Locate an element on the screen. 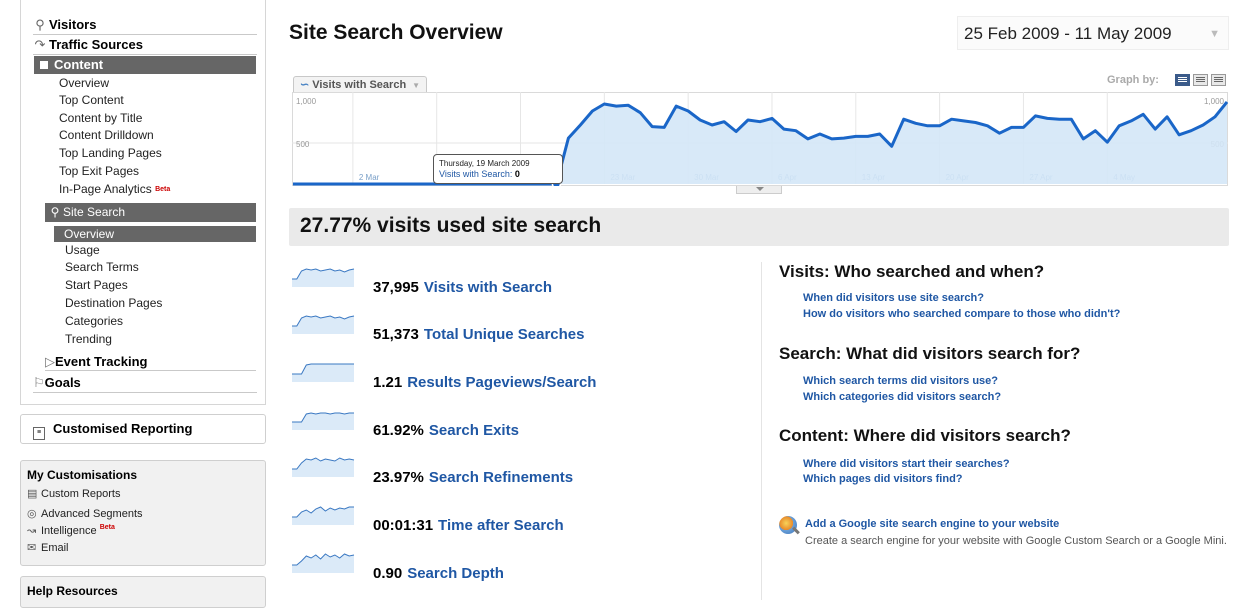 Image resolution: width=1246 pixels, height=608 pixels. nav-traffic-sources: ↷ Traffic Sources is located at coordinates (145, 45).